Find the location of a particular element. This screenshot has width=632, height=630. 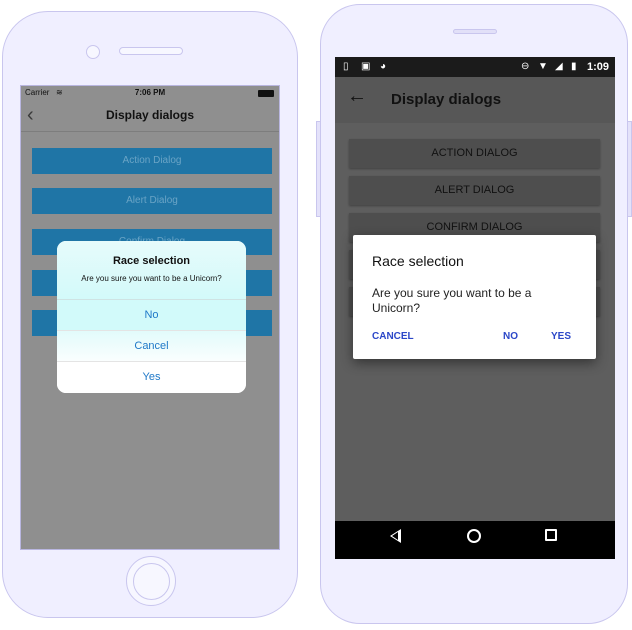

camera-icon is located at coordinates (93, 52).